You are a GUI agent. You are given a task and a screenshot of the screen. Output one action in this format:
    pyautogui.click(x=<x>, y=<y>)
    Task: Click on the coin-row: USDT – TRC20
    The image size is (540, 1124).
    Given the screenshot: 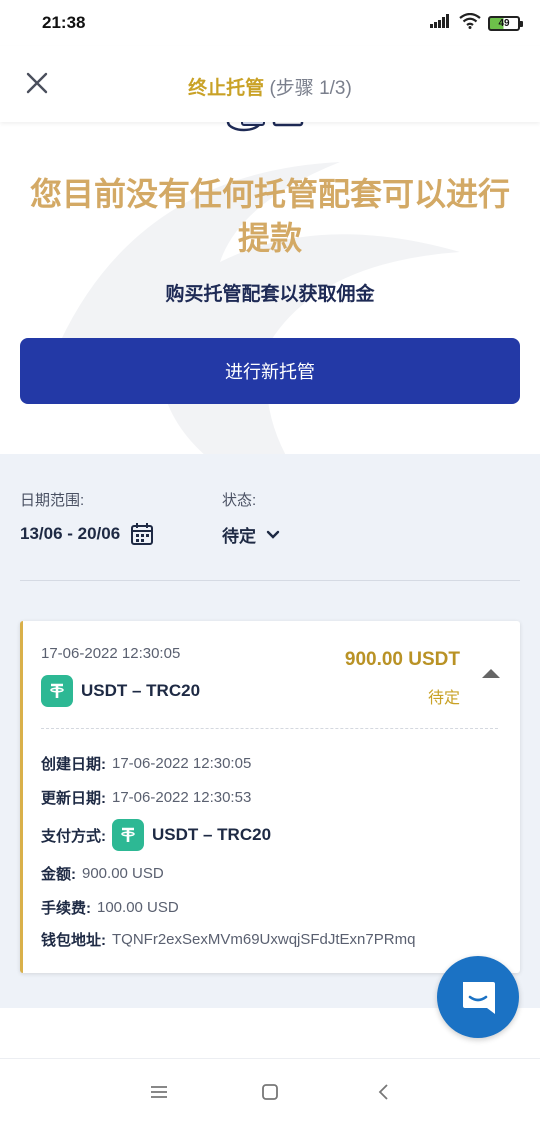 What is the action you would take?
    pyautogui.click(x=120, y=691)
    